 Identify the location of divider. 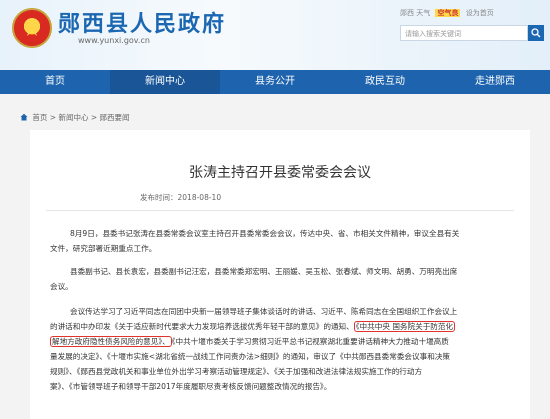
(280, 210).